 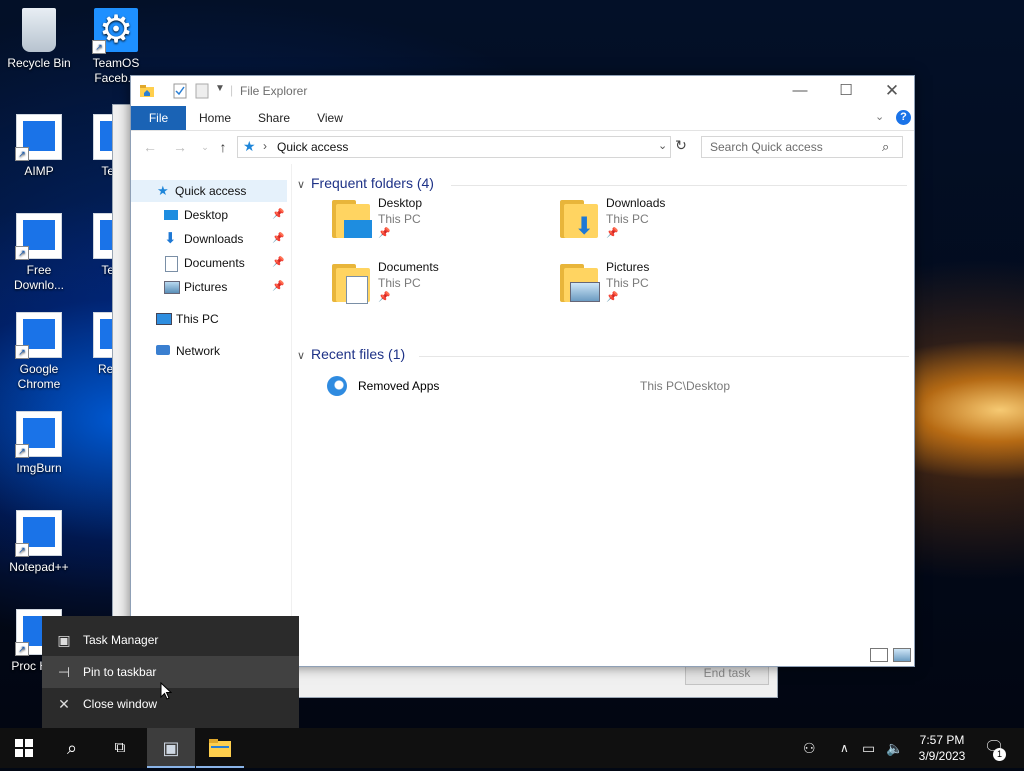 I want to click on recent-files-header: ∨ Recent files (1), so click(x=351, y=354).